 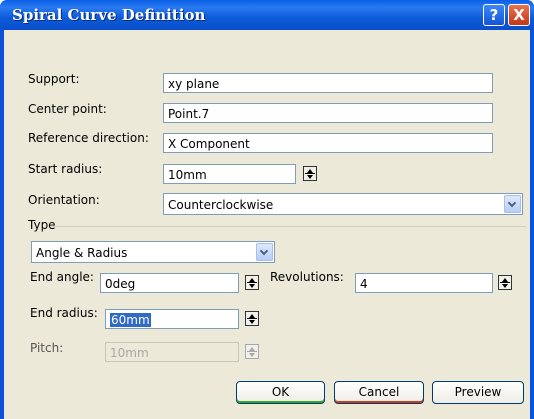 What do you see at coordinates (42, 225) in the screenshot?
I see `type-group-label: Type` at bounding box center [42, 225].